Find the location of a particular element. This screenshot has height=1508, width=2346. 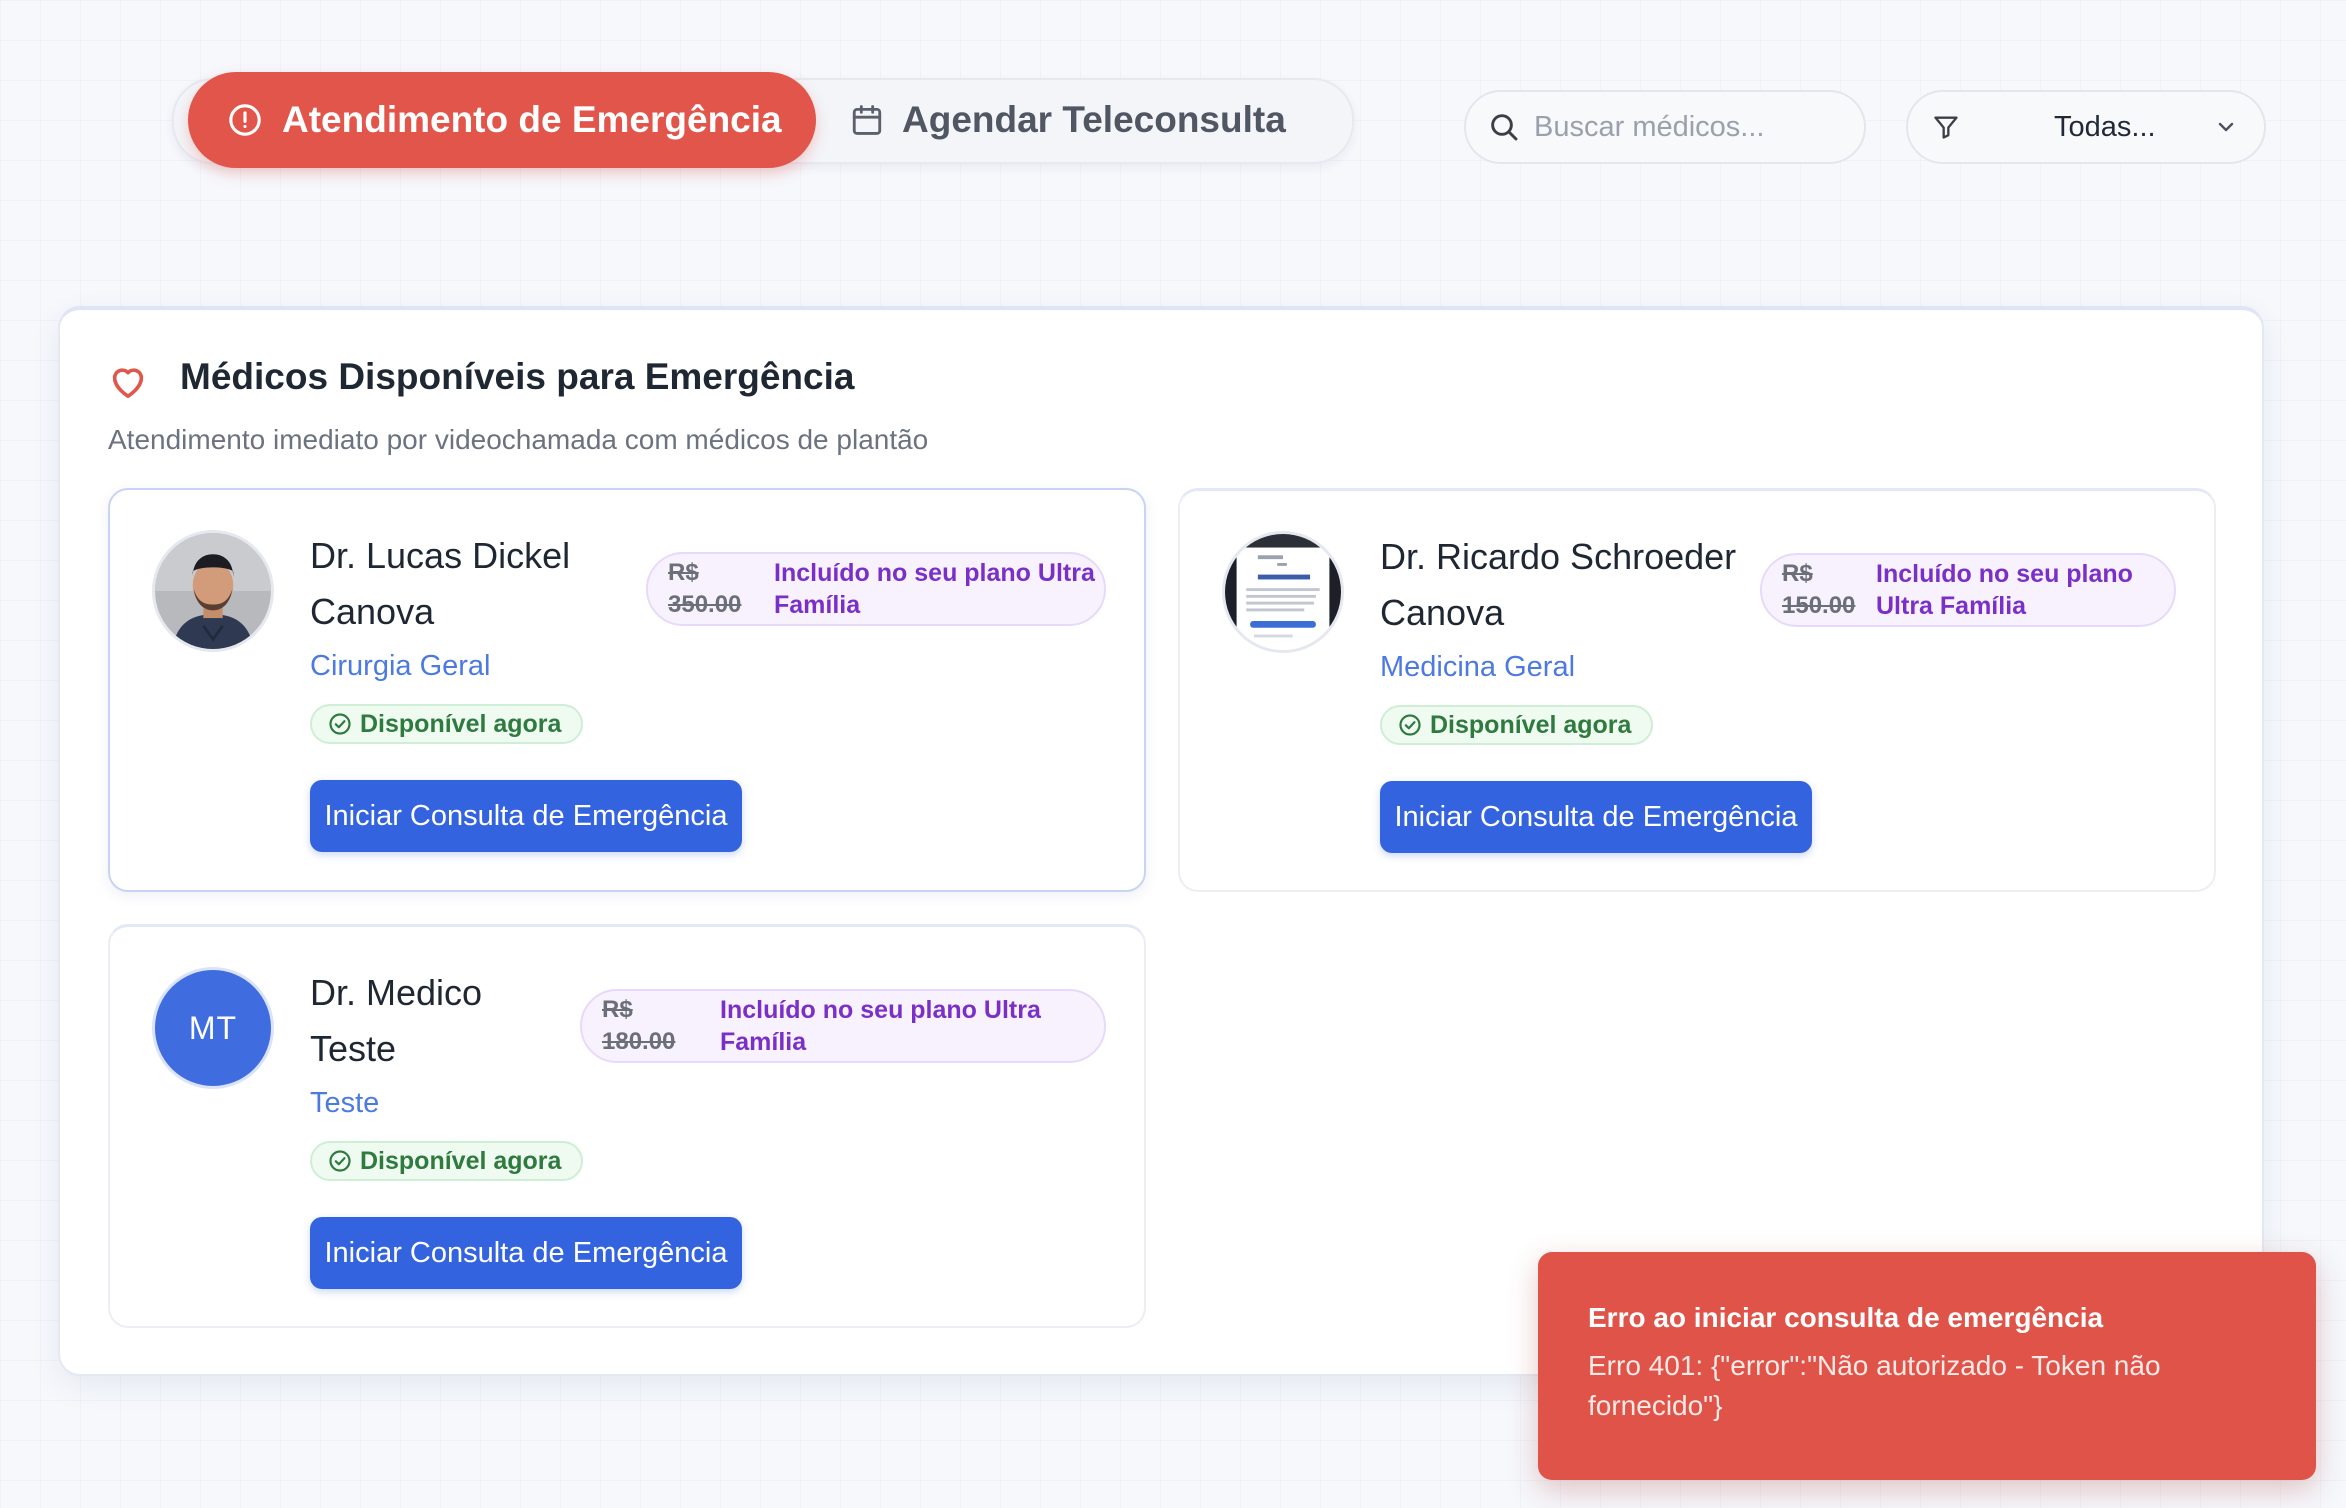

doctor-avatar-initials: MT is located at coordinates (213, 1028).